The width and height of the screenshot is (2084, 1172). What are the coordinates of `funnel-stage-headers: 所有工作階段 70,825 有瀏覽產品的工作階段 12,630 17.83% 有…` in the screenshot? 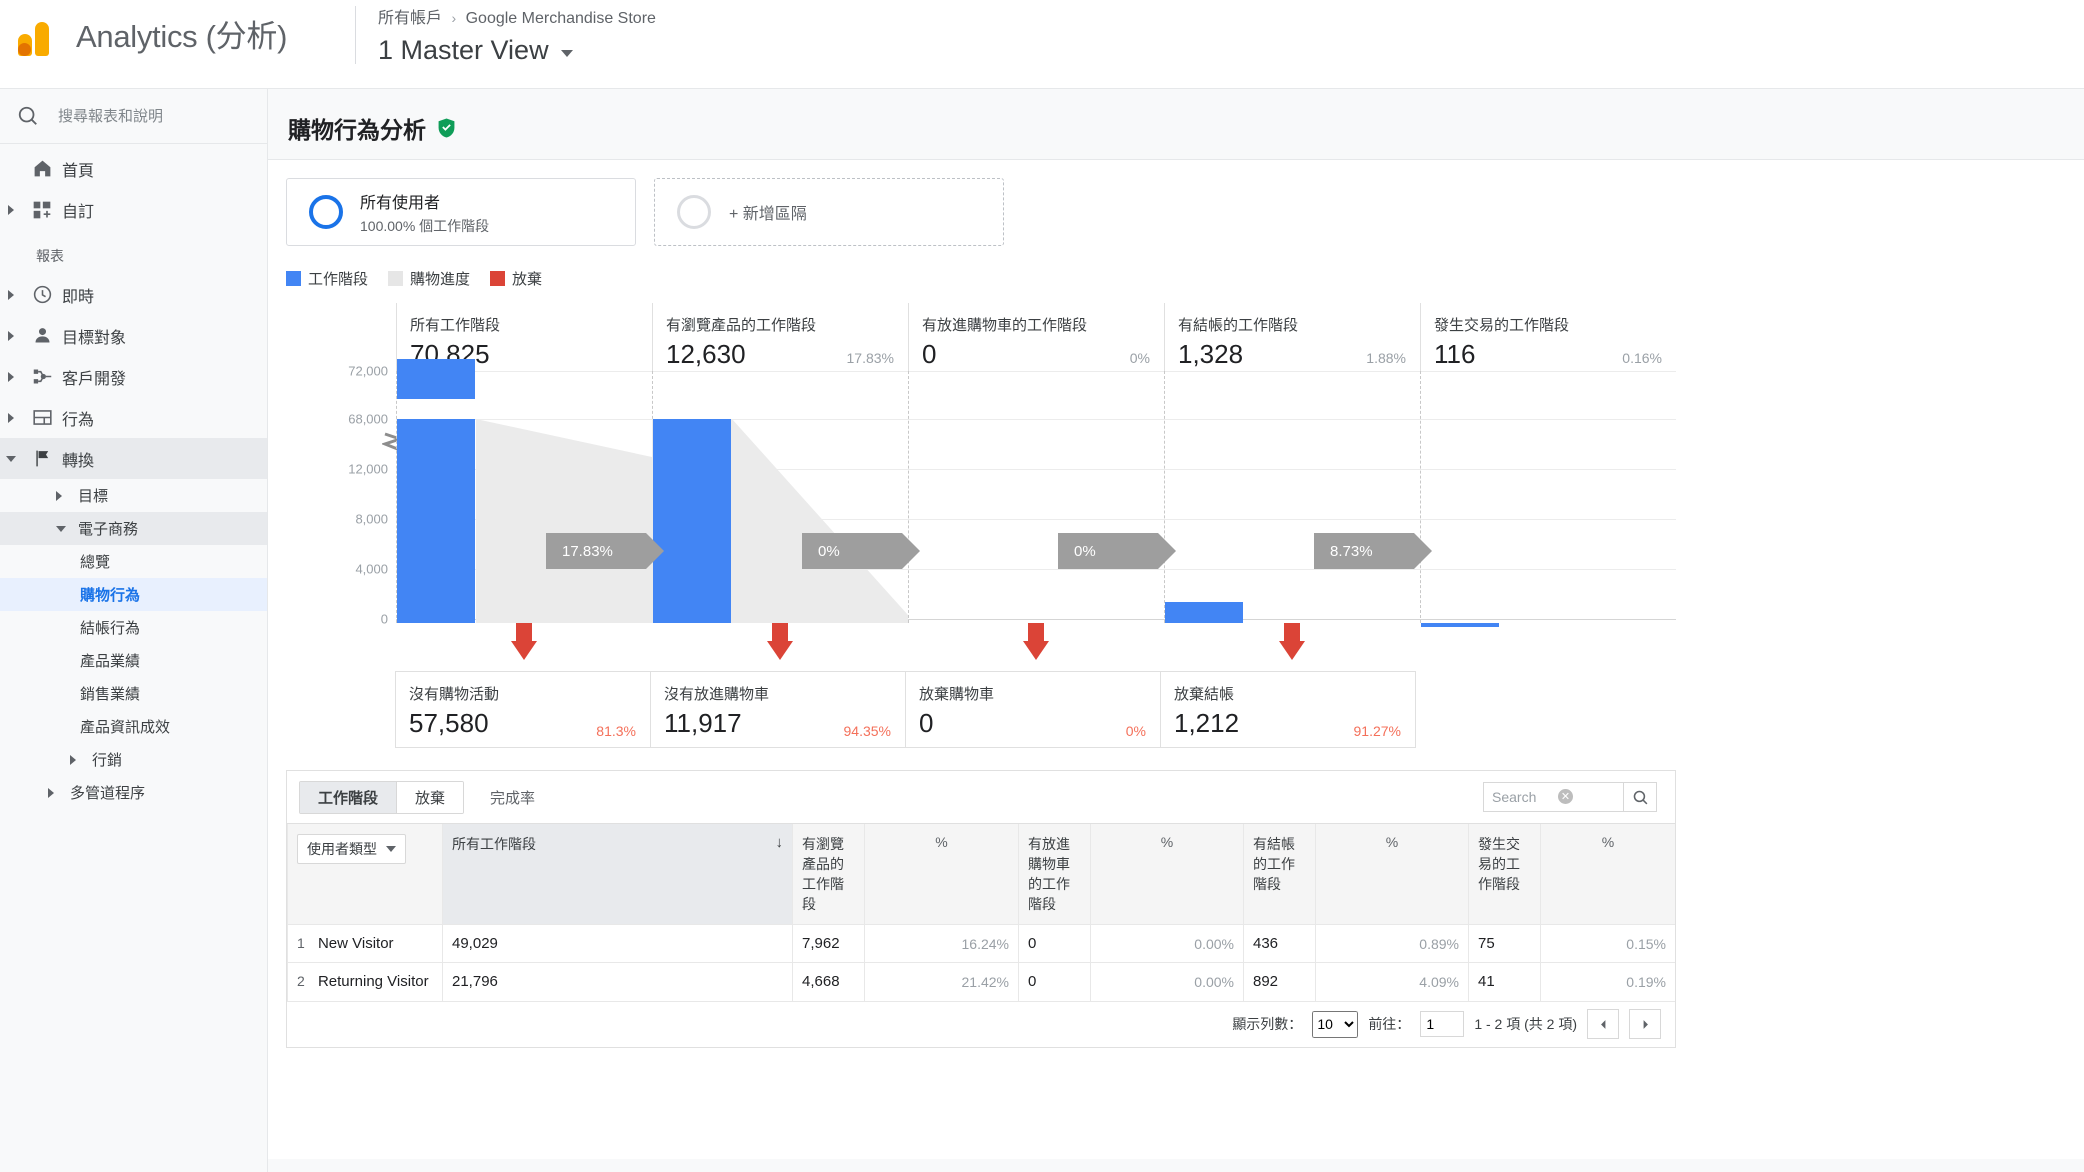 It's located at (1036, 337).